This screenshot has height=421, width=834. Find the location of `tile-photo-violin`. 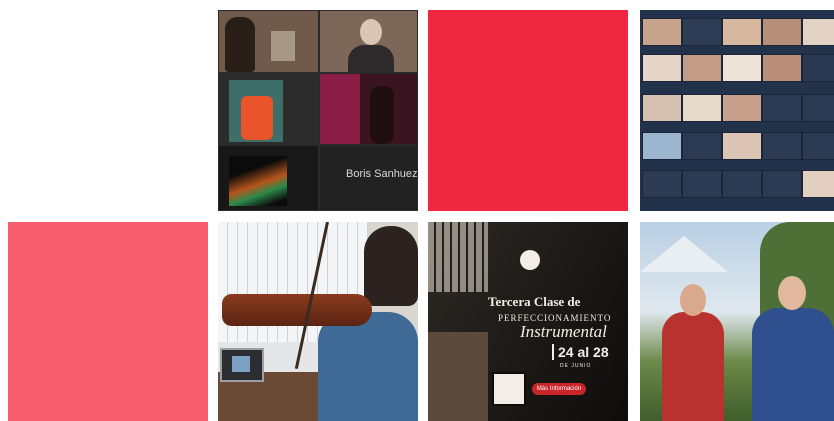

tile-photo-violin is located at coordinates (318, 321).